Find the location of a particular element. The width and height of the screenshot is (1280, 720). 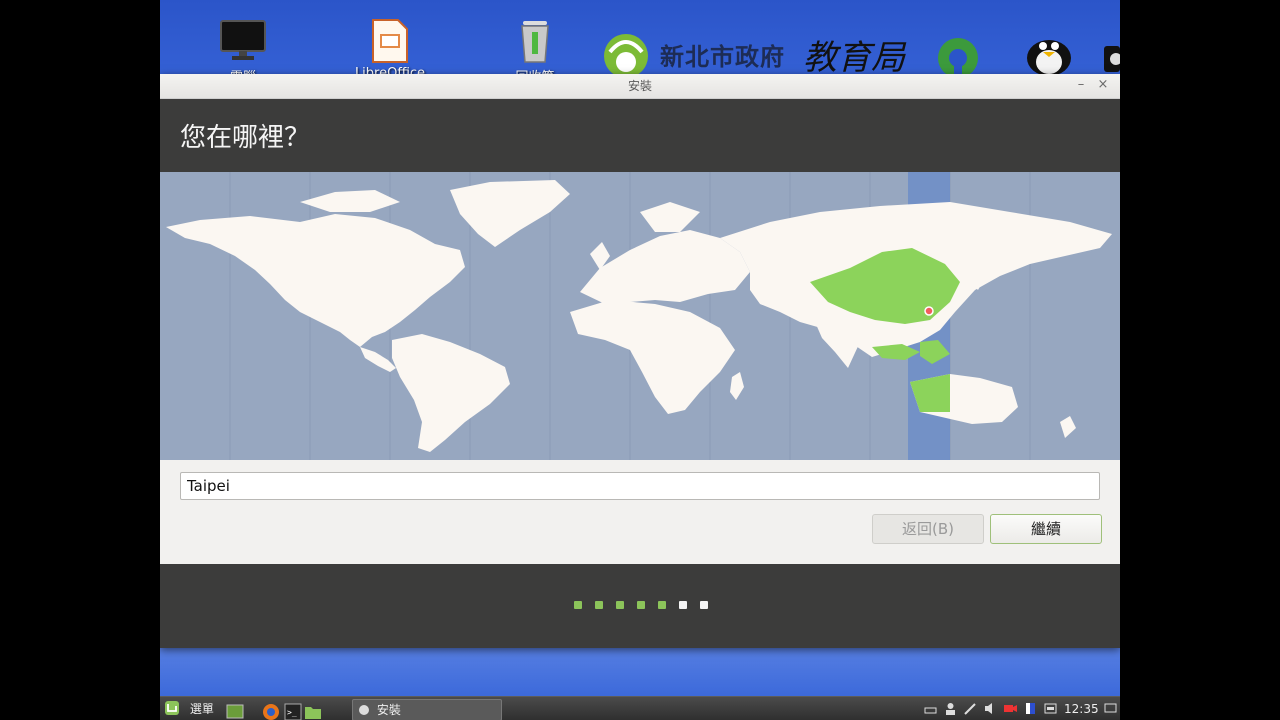

trash-desktop-icon: 回收筒 is located at coordinates (535, 51).